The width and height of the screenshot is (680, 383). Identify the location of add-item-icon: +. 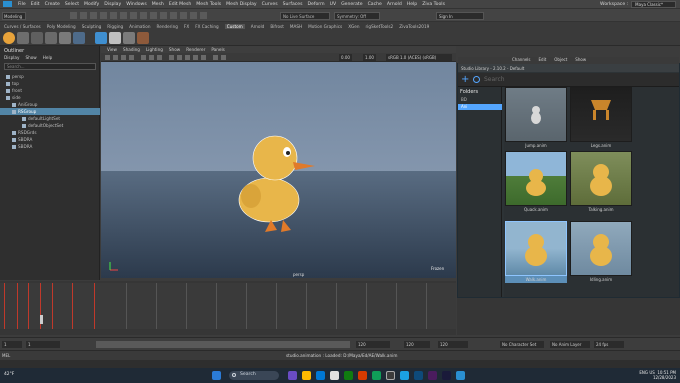
(465, 80).